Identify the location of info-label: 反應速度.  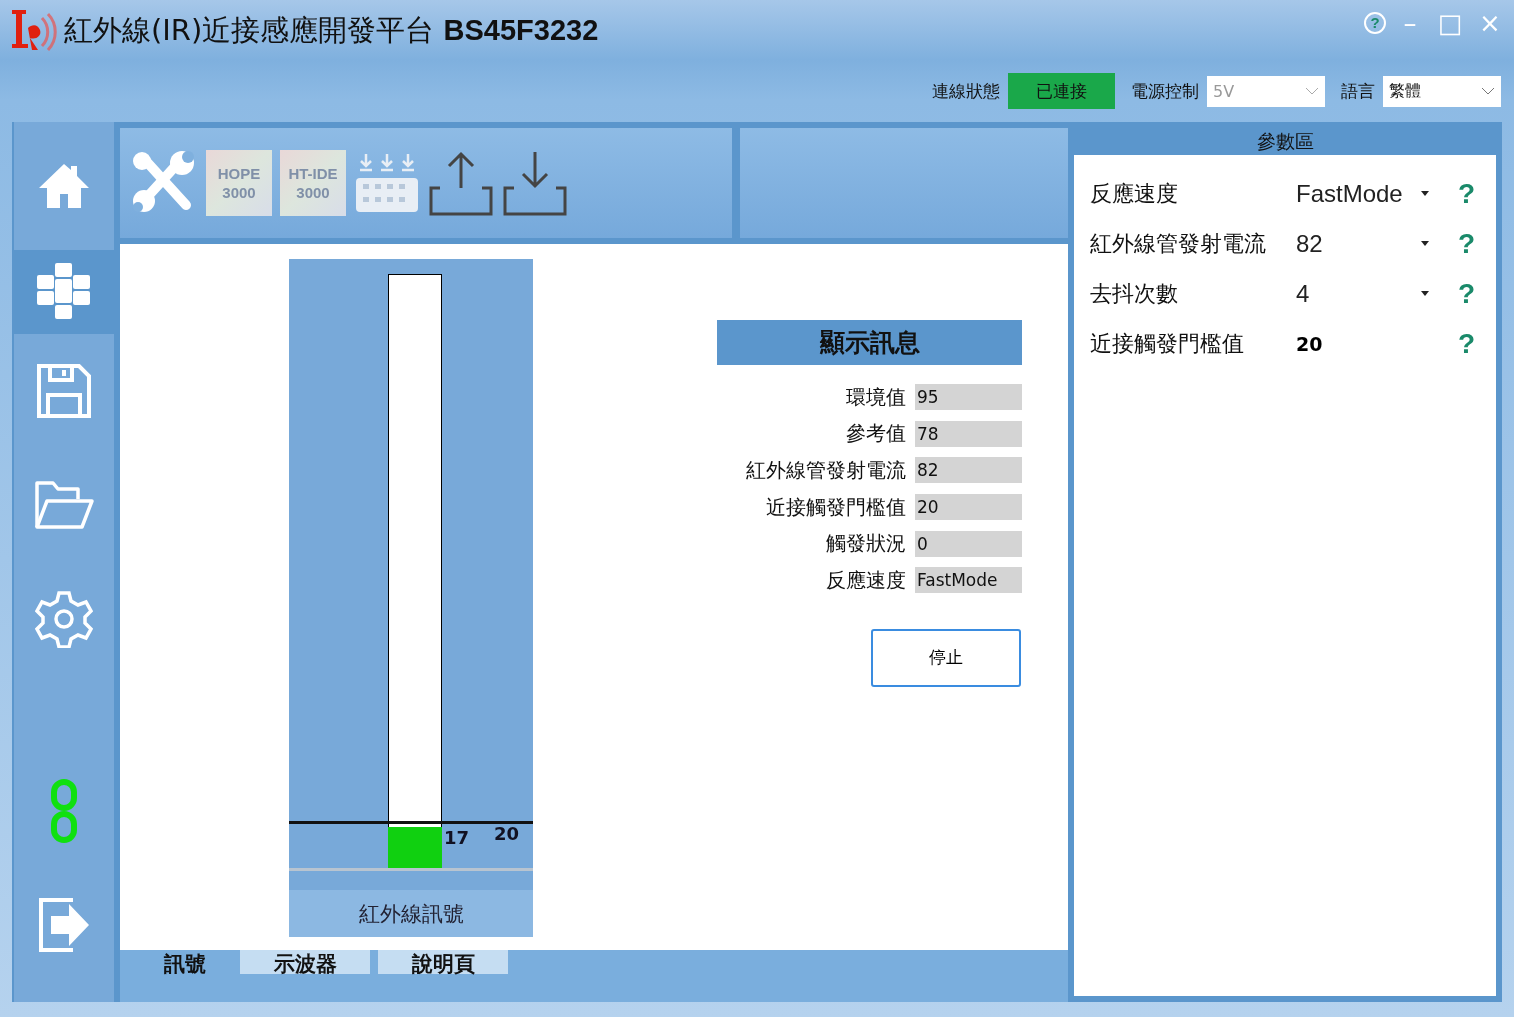
(866, 580).